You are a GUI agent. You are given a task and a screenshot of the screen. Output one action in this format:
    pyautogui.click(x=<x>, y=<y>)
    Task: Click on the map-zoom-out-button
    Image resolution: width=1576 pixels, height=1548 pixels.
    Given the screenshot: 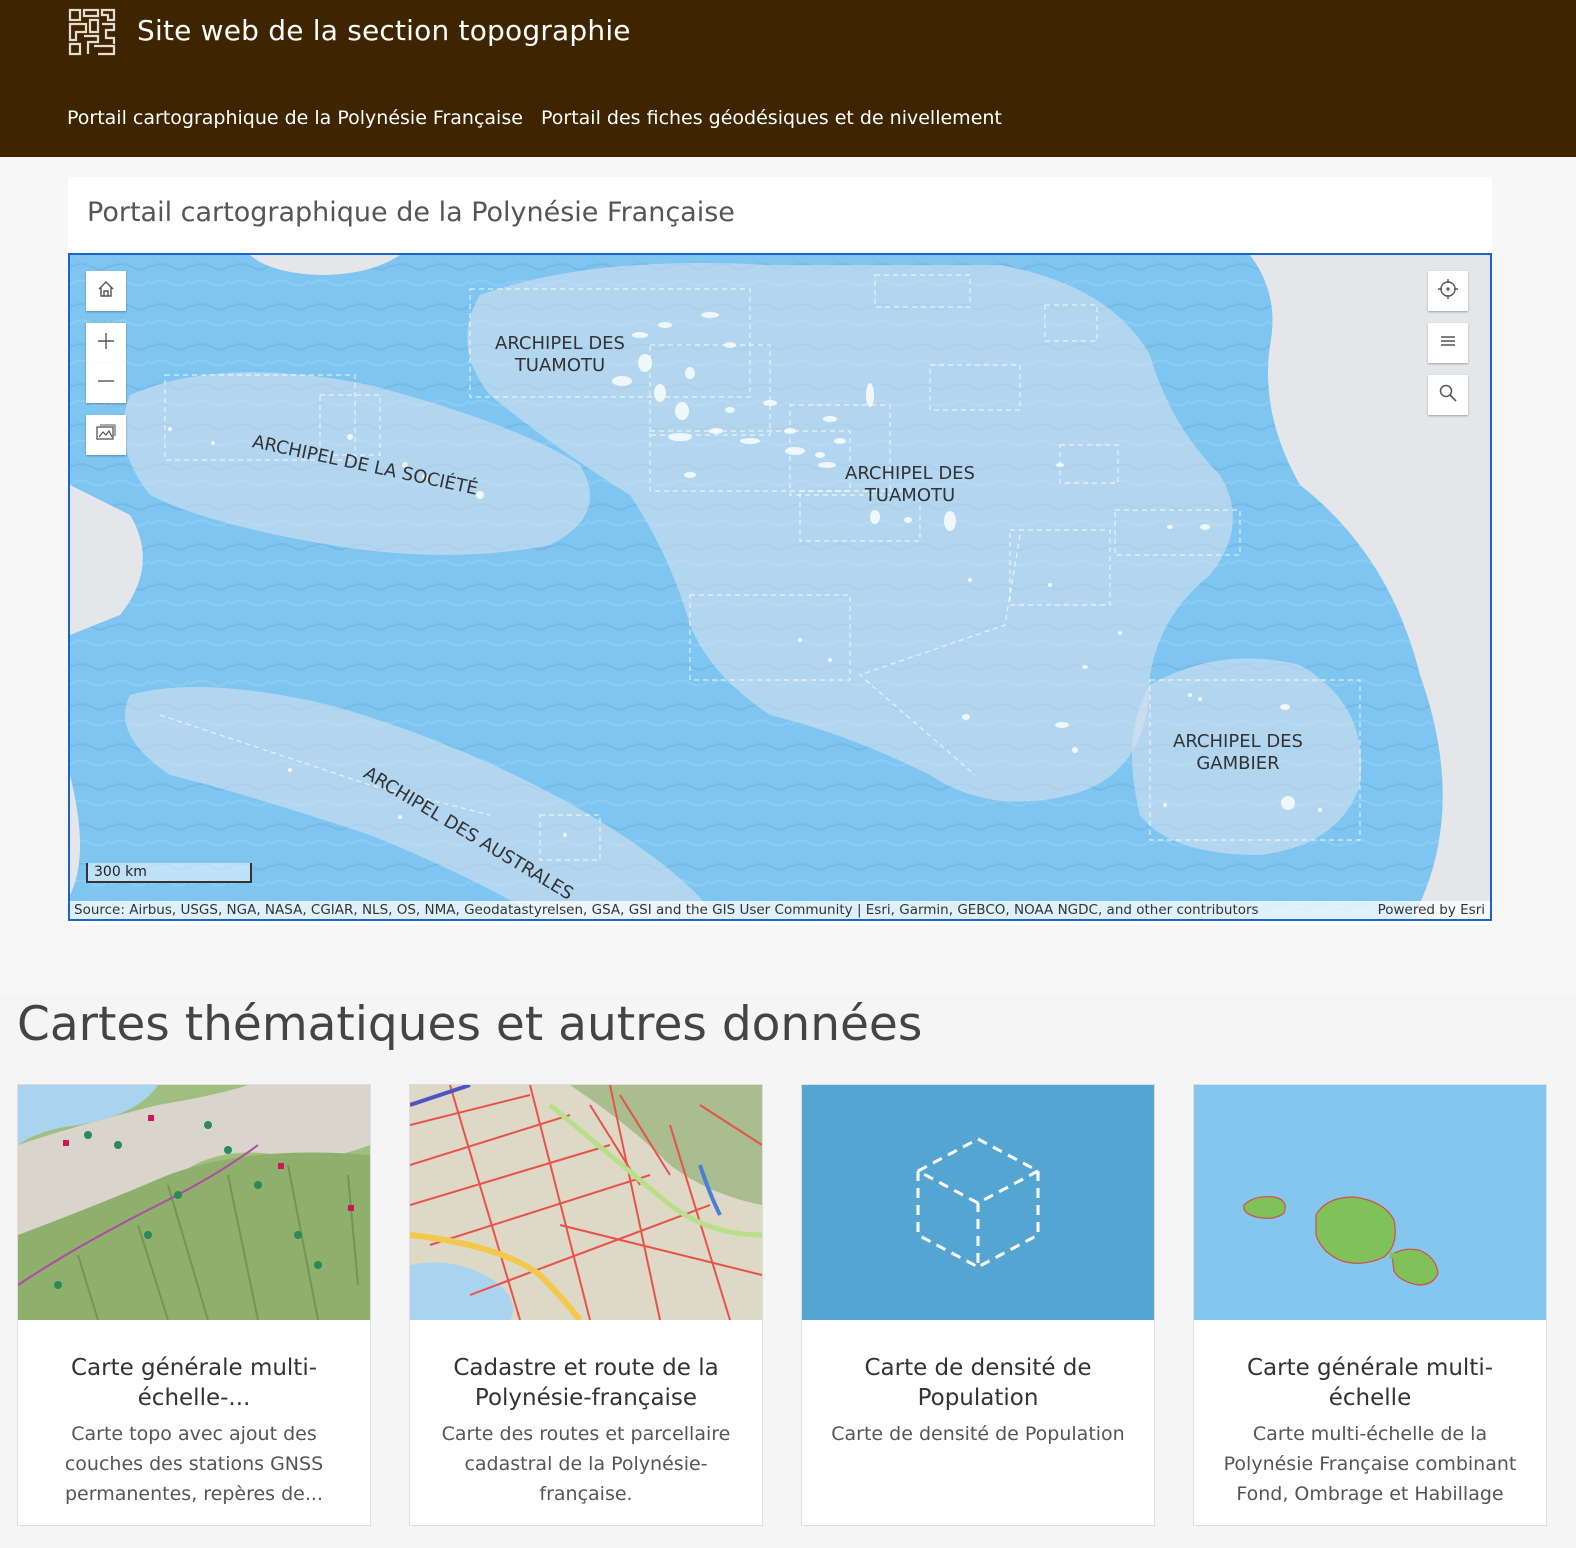 What is the action you would take?
    pyautogui.click(x=106, y=383)
    